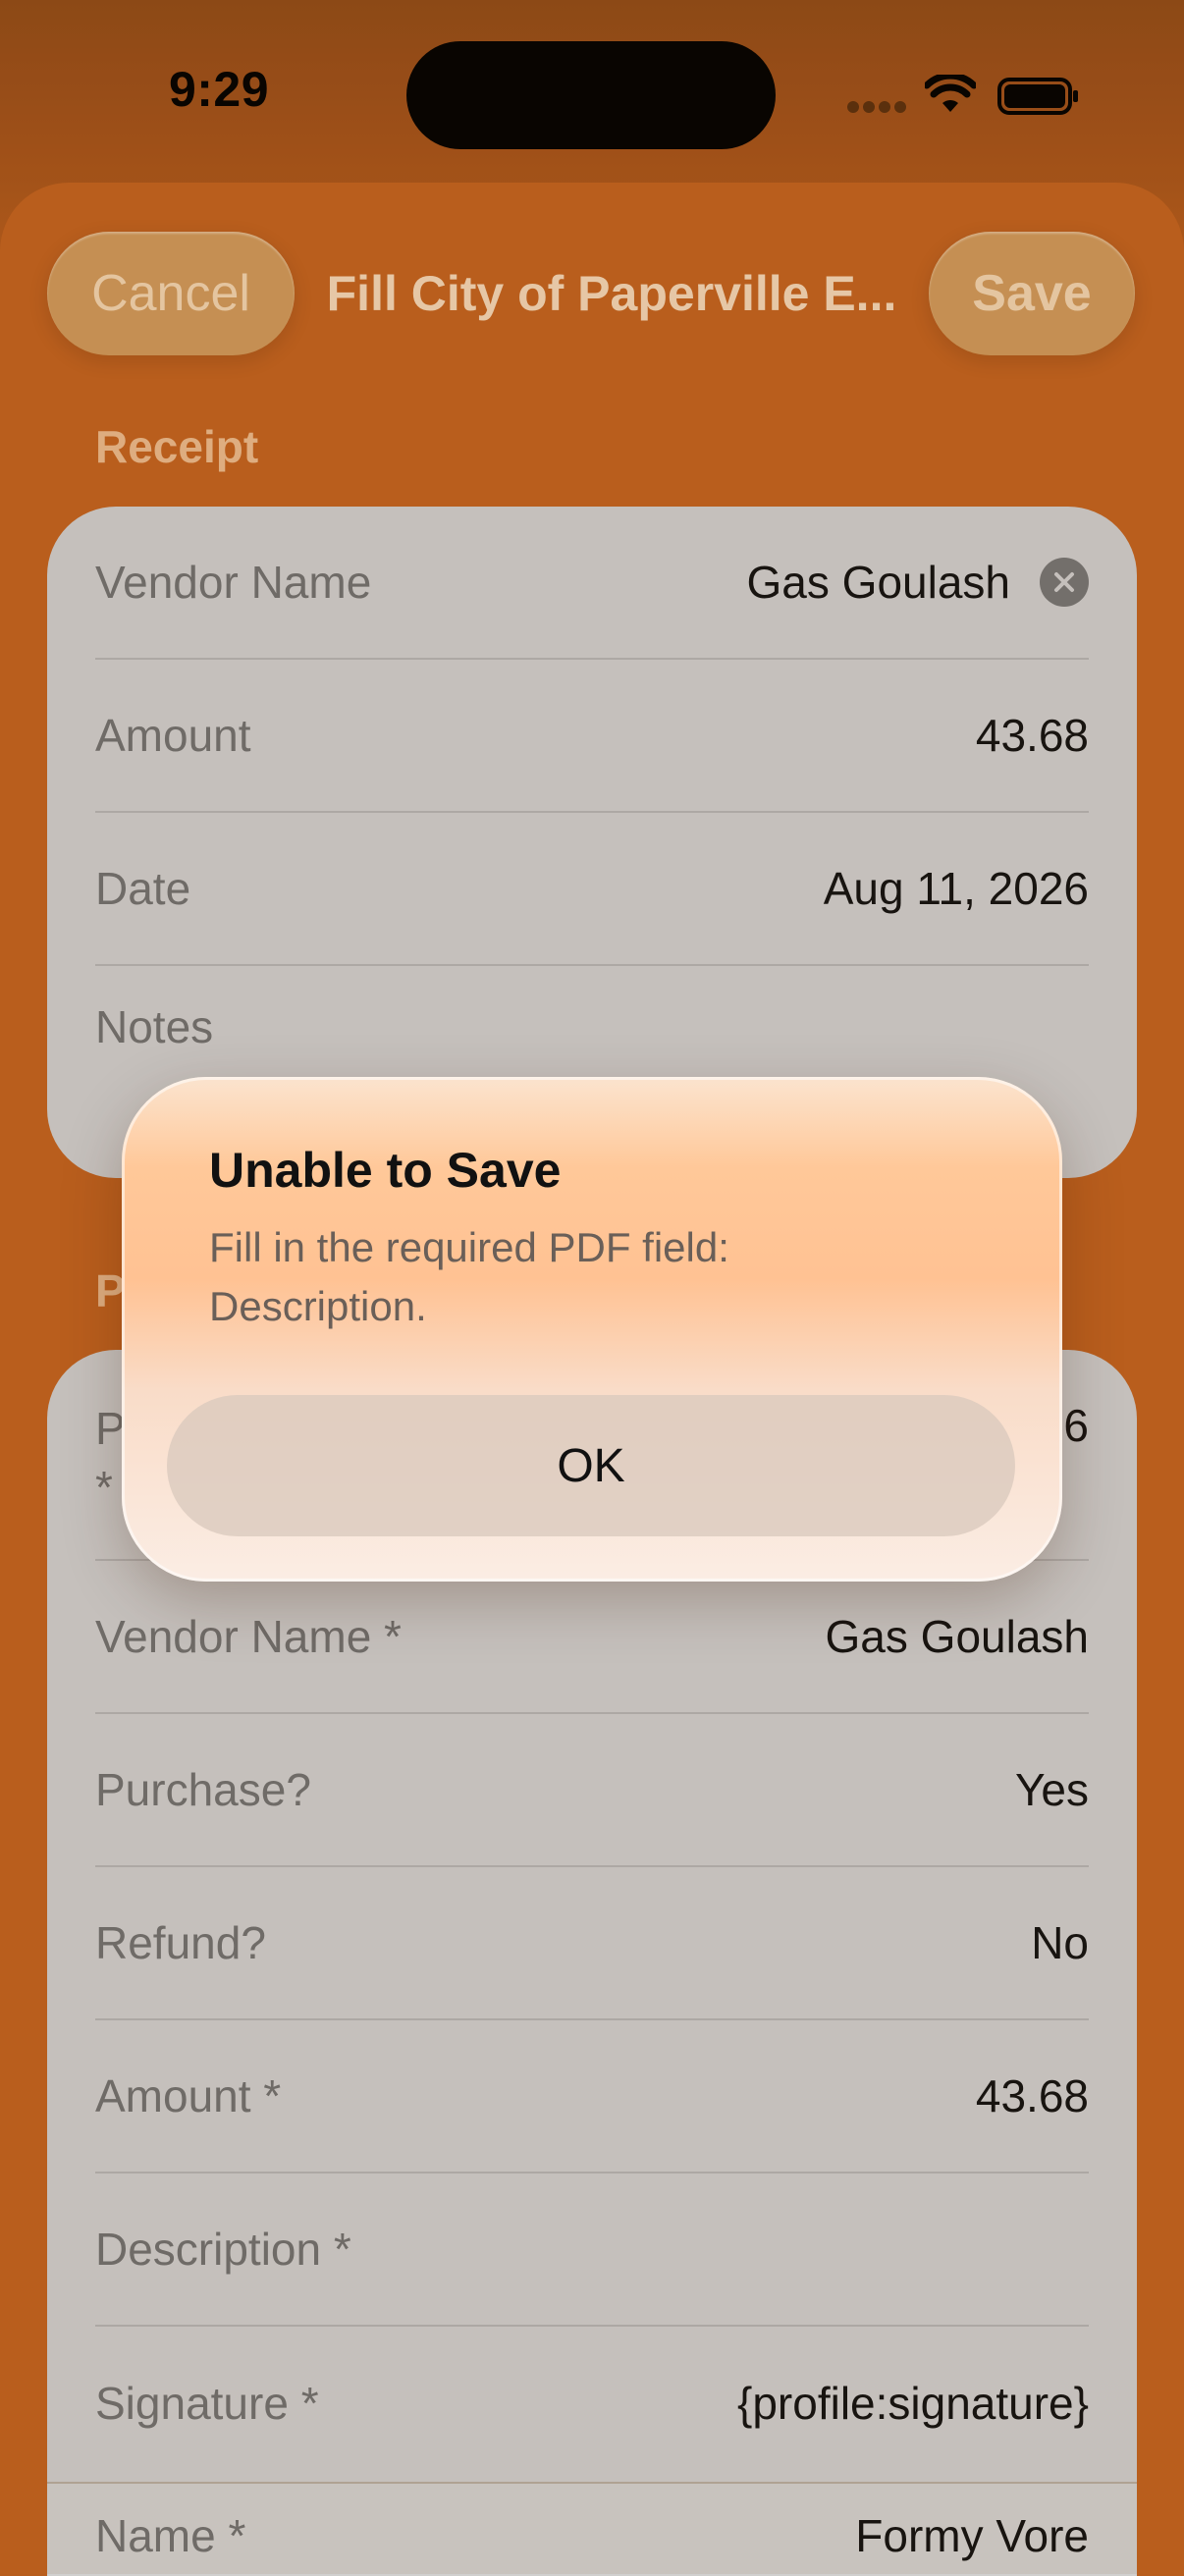  Describe the element at coordinates (385, 1170) in the screenshot. I see `alert-title: Unable to Save` at that location.